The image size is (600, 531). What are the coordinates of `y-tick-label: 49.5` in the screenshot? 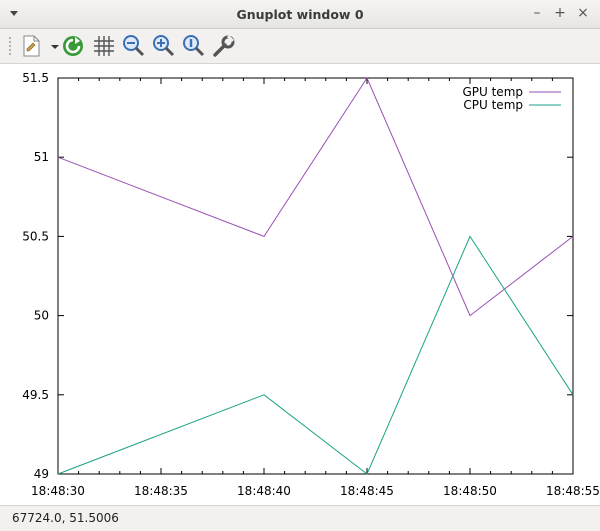 It's located at (35, 395).